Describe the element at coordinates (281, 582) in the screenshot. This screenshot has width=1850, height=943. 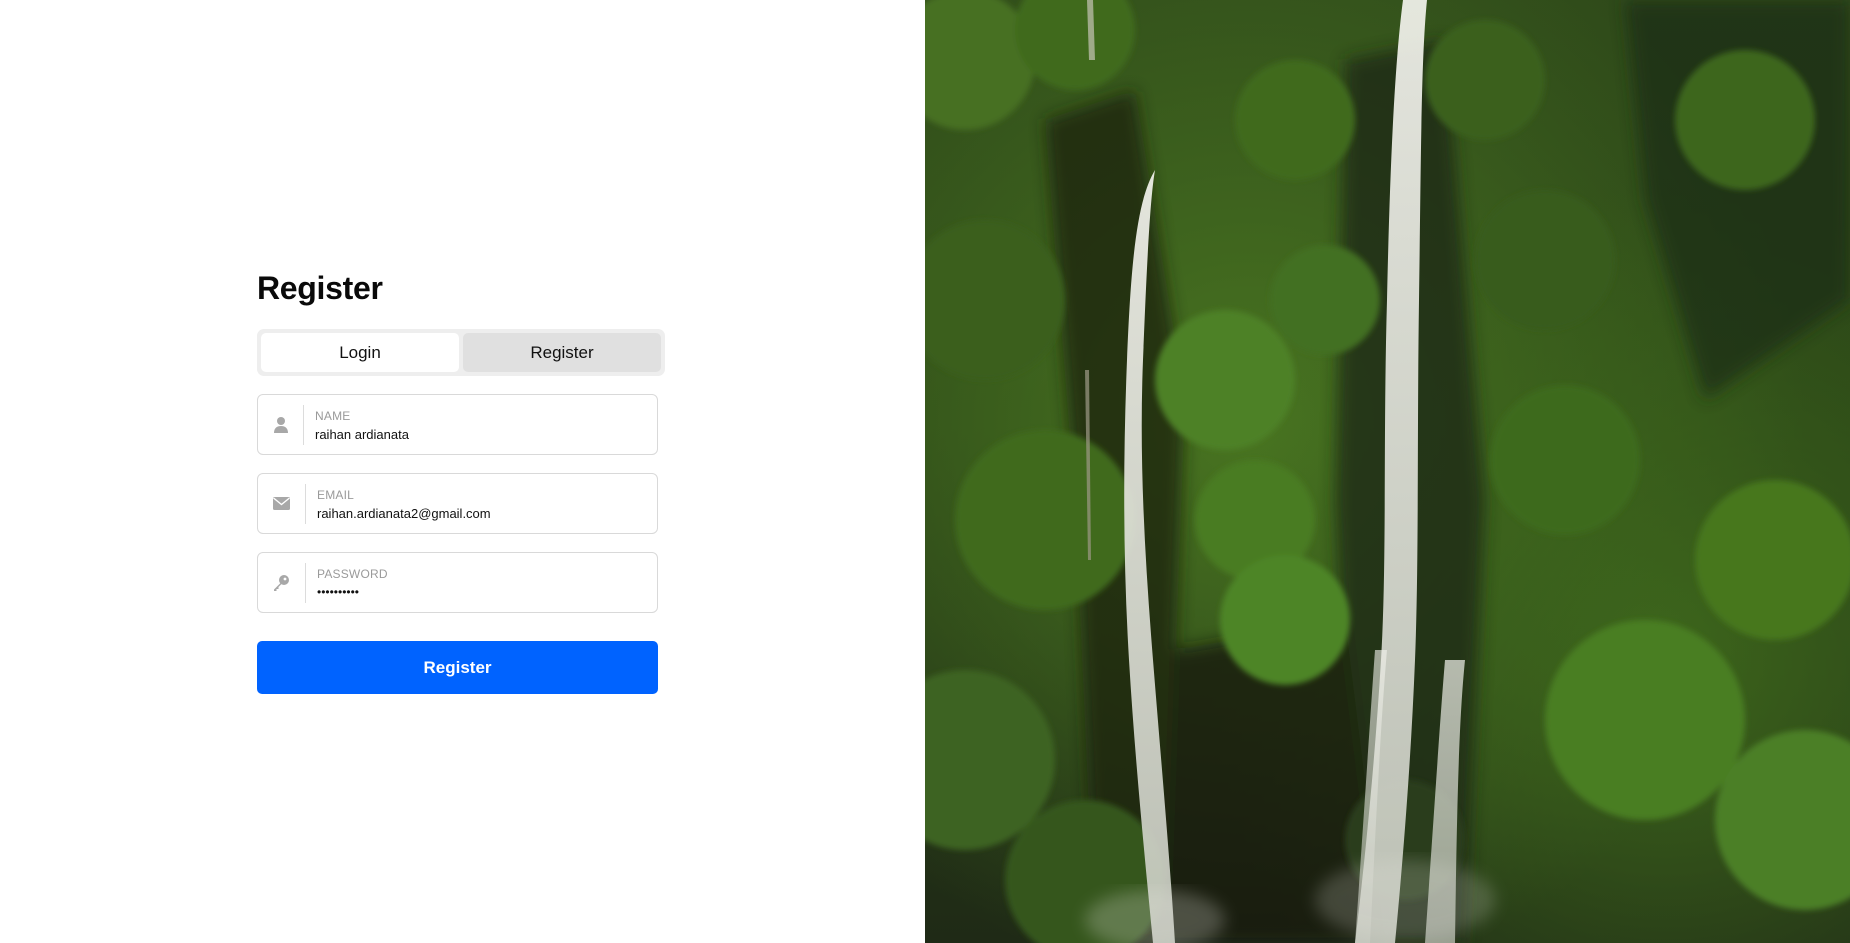
I see `key-icon` at that location.